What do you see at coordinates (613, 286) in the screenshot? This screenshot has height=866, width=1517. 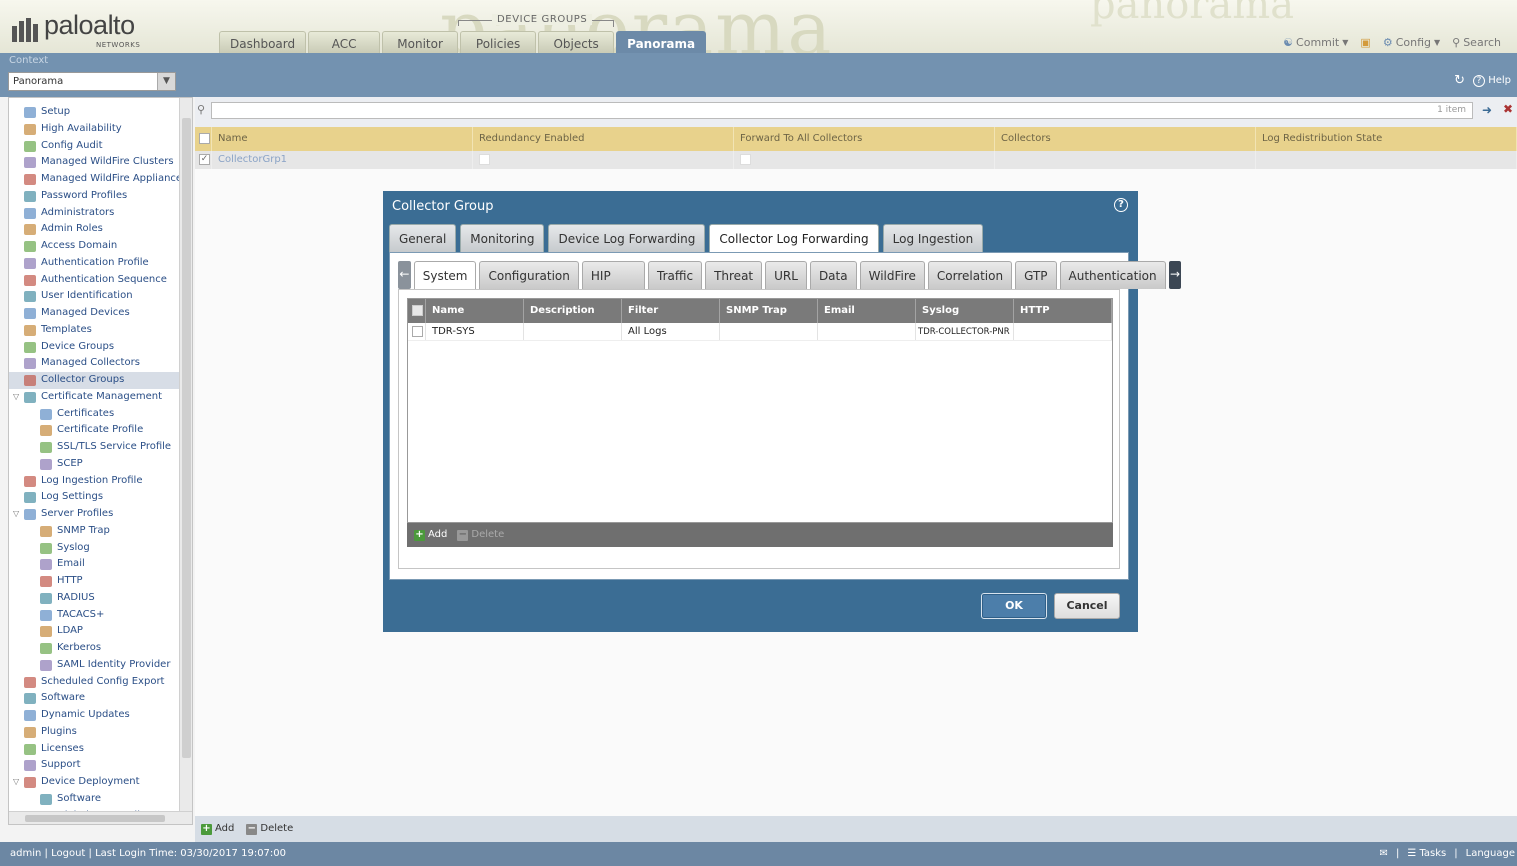 I see `subtab-hip-match: HIP Match` at bounding box center [613, 286].